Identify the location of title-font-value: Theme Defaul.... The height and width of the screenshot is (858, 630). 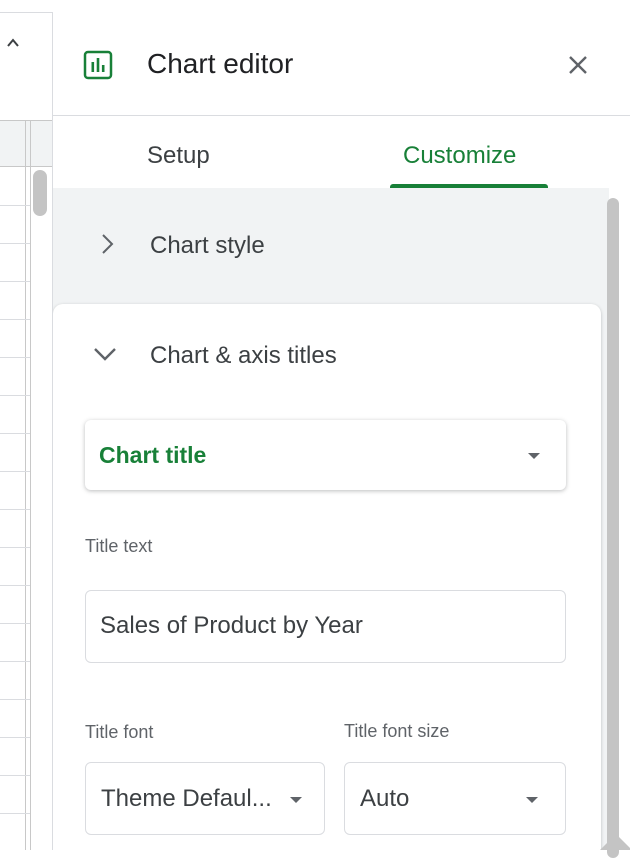
(186, 798).